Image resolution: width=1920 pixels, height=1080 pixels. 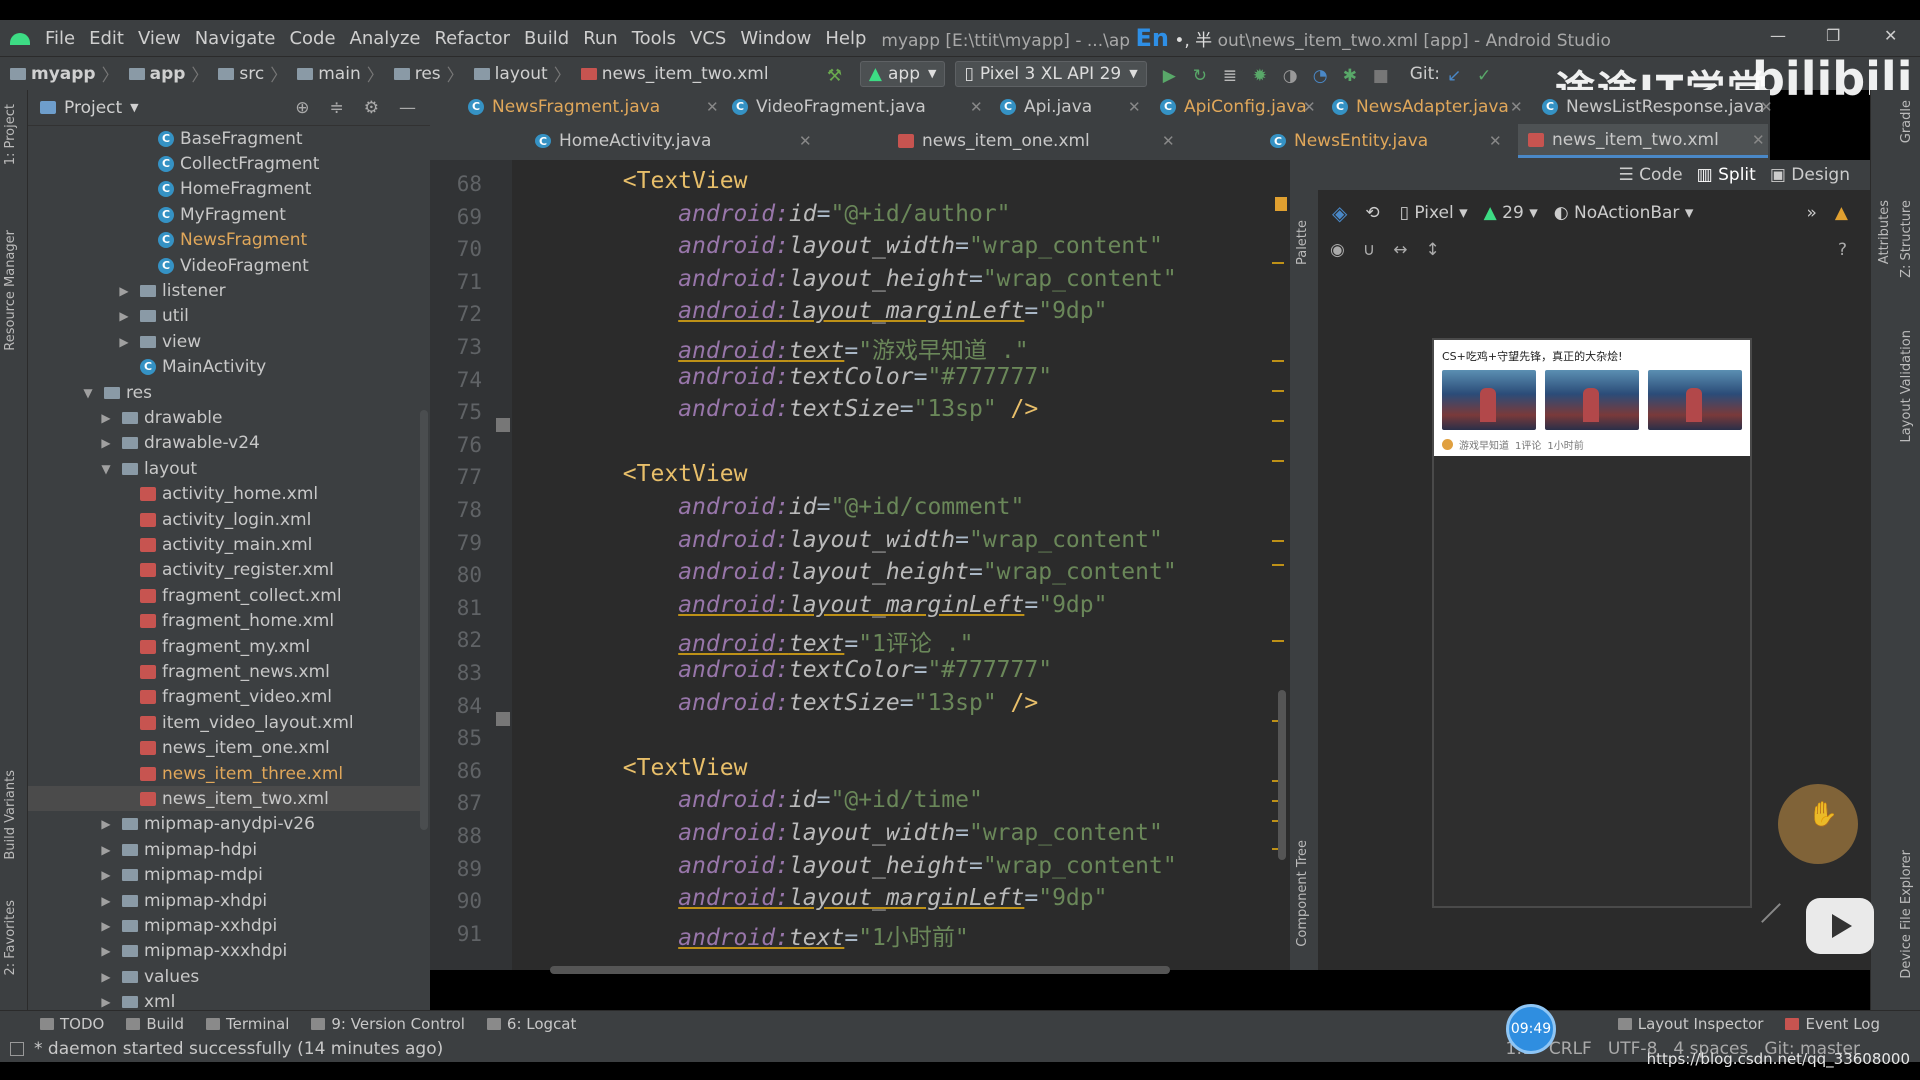 I want to click on tree-node: fragment_collect.xml, so click(x=224, y=595).